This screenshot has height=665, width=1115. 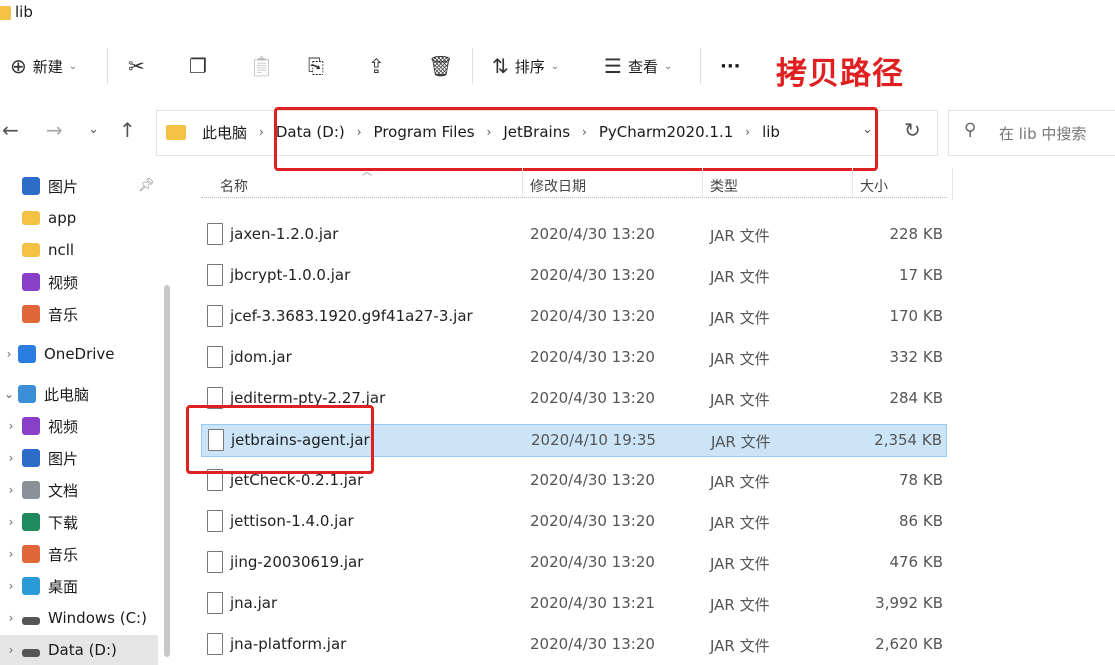 What do you see at coordinates (31, 426) in the screenshot?
I see `videos-icon` at bounding box center [31, 426].